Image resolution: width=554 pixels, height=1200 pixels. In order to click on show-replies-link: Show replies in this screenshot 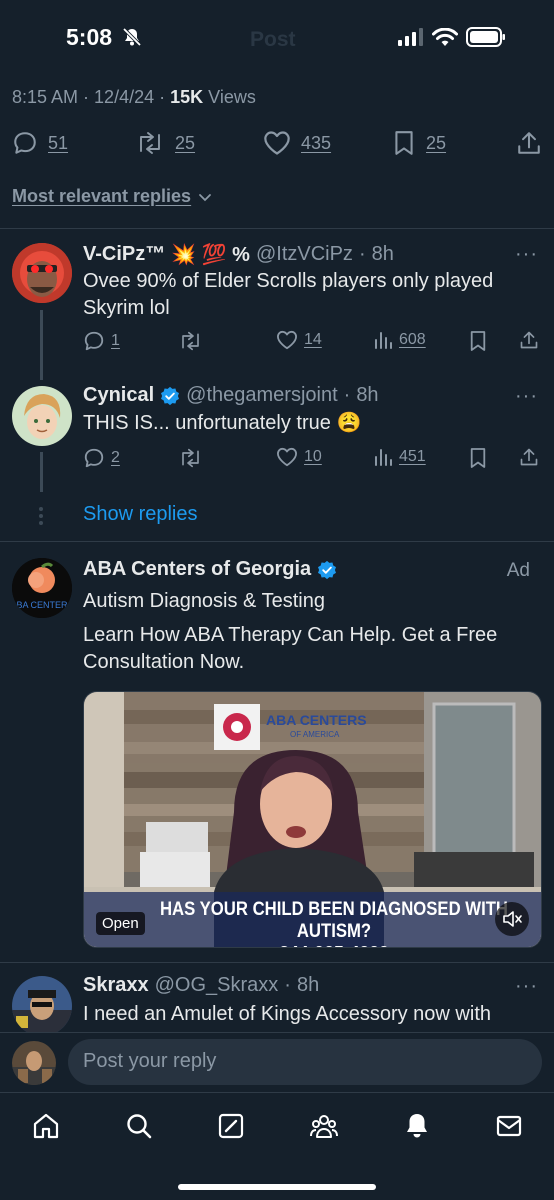, I will do `click(140, 514)`.